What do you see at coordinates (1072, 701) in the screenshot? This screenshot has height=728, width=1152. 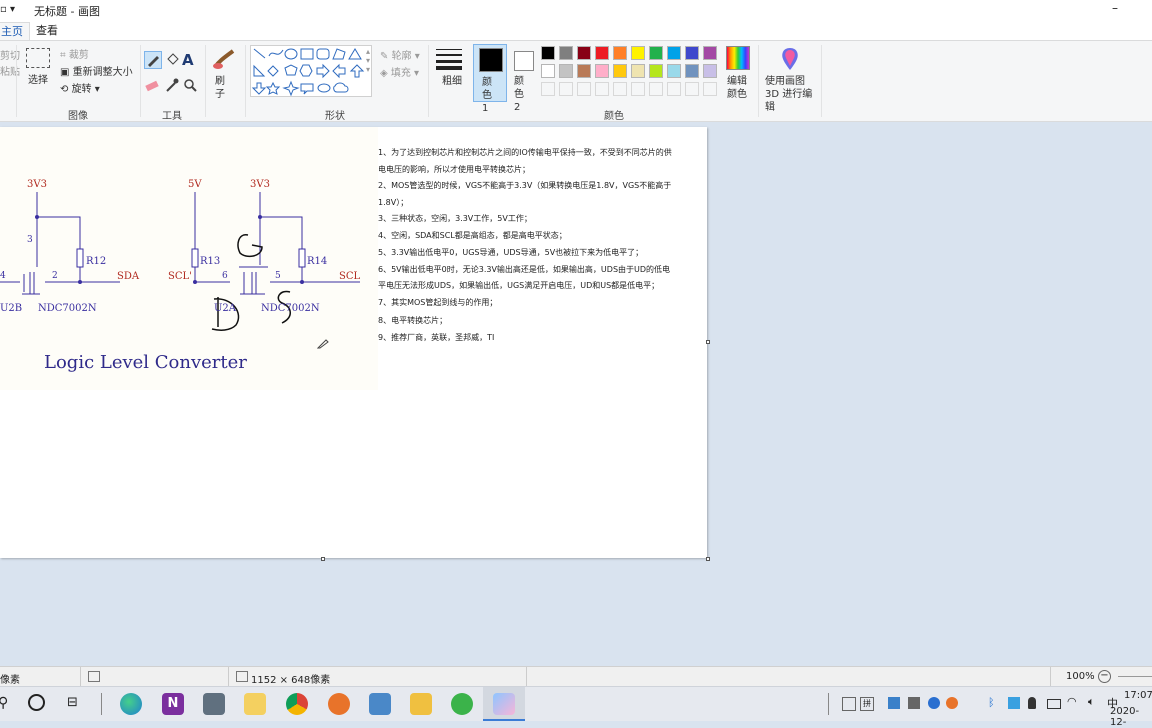 I see `wifi-icon: ◠` at bounding box center [1072, 701].